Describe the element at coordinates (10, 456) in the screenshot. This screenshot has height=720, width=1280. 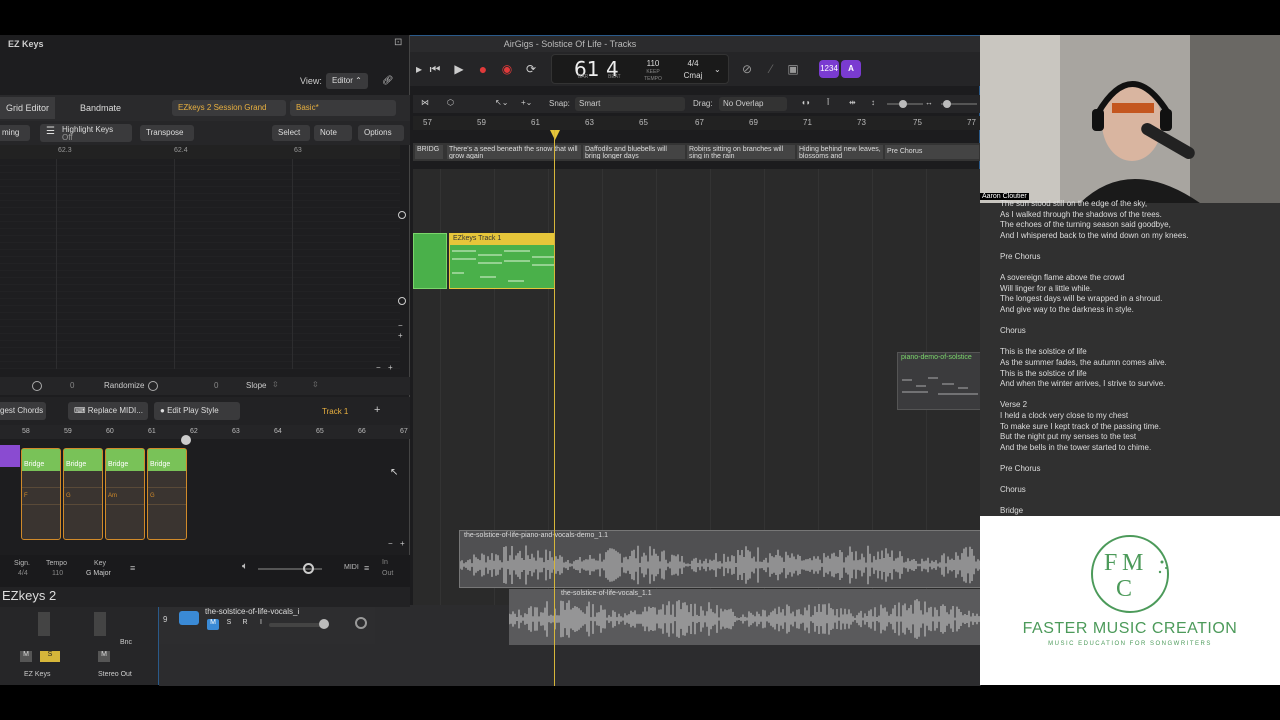
I see `chord-block-partial` at that location.